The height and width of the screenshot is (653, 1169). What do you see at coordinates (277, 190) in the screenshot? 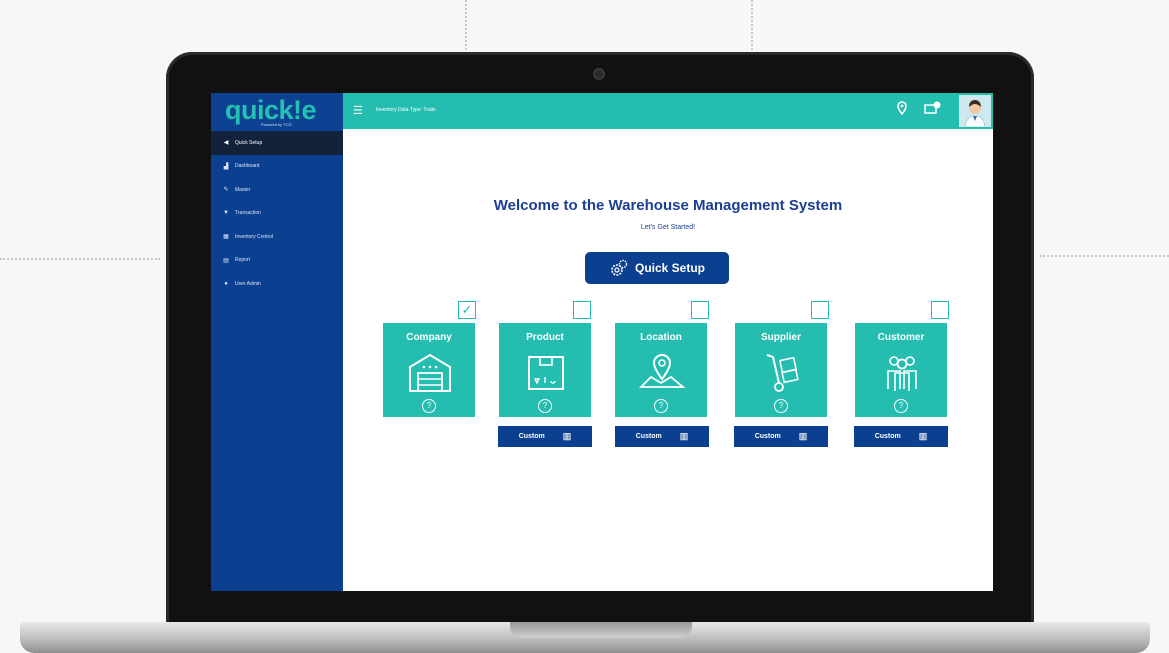
I see `sidebar-item-master: ✎ Master` at bounding box center [277, 190].